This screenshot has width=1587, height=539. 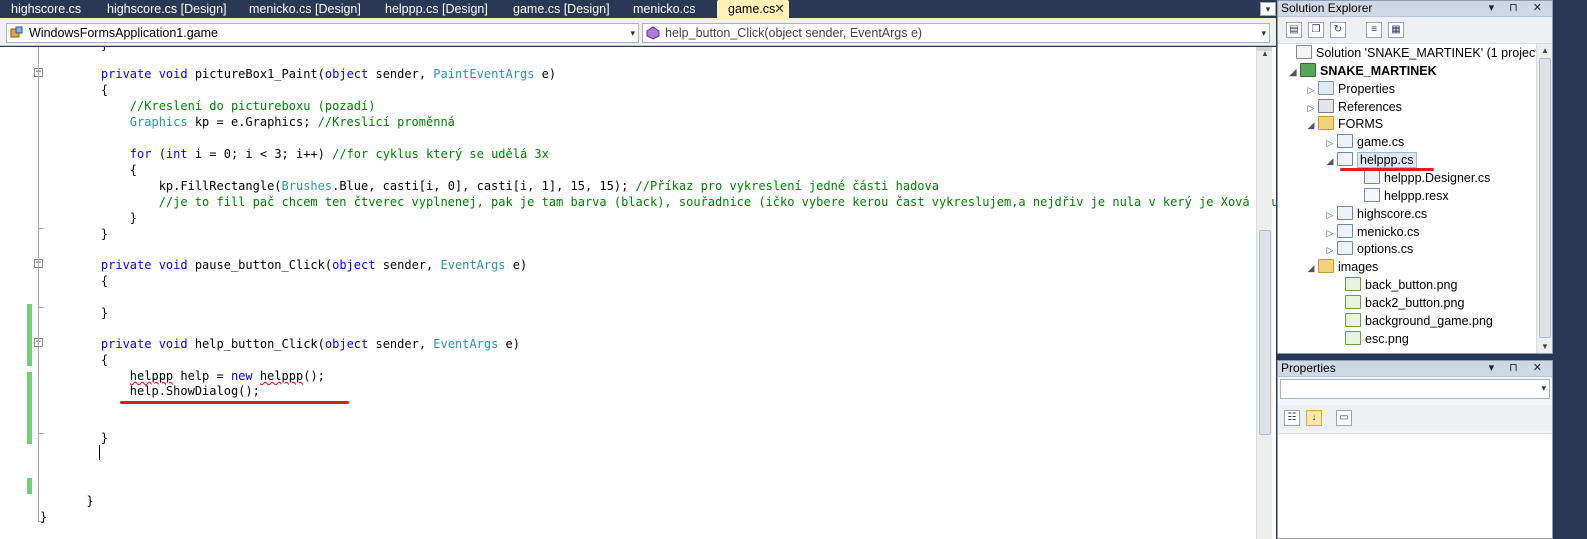 What do you see at coordinates (1372, 195) in the screenshot?
I see `resx-file-icon` at bounding box center [1372, 195].